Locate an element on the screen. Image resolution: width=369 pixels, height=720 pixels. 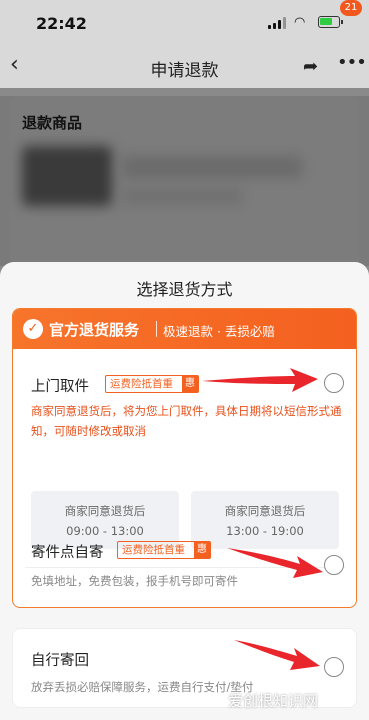
notification-badge: 21 is located at coordinates (351, 8).